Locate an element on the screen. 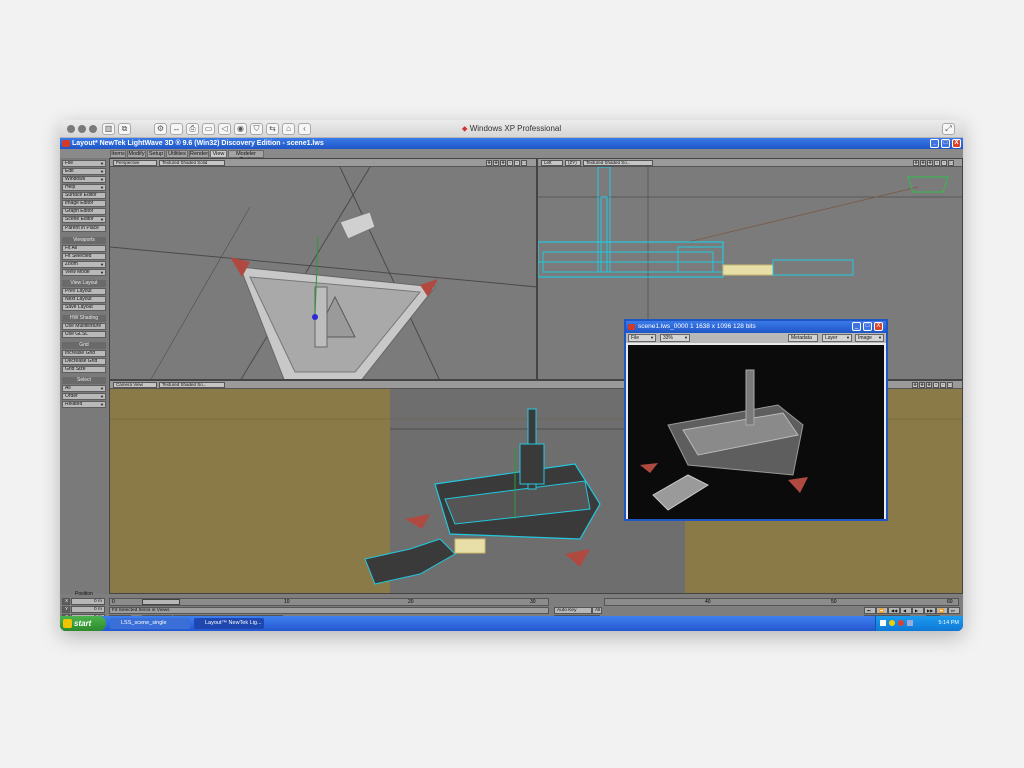 This screenshot has width=1024, height=768. tab-modeler-tools: Modeler Tools is located at coordinates (246, 156).